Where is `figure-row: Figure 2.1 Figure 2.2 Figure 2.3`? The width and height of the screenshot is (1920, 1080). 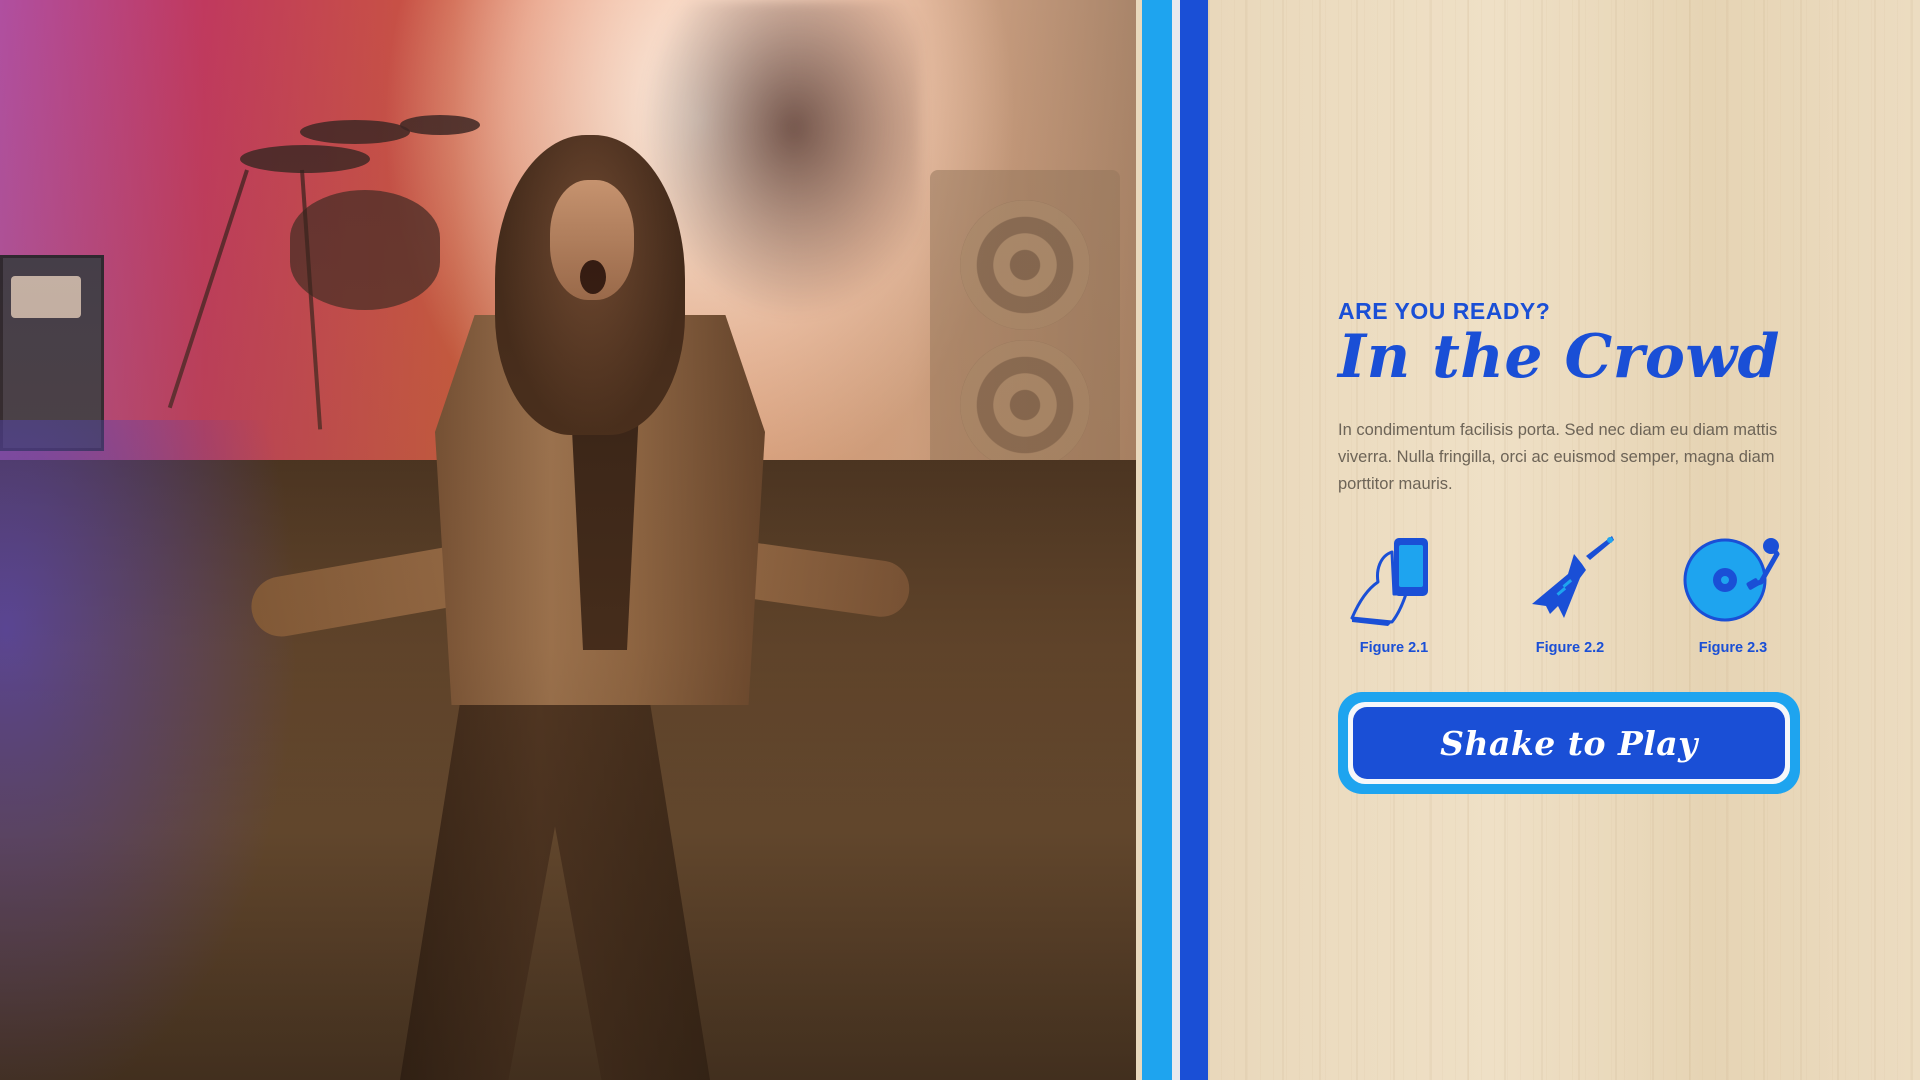 figure-row: Figure 2.1 Figure 2.2 Figure 2.3 is located at coordinates (1569, 595).